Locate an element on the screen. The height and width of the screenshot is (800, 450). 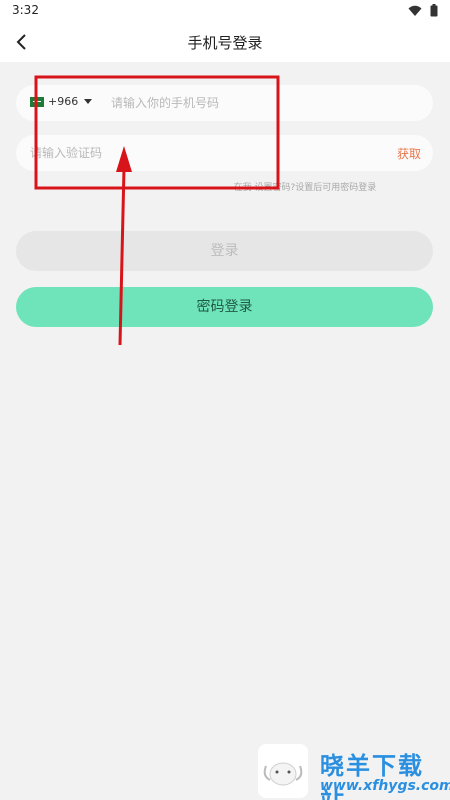
app-bar: 手机号登录 is located at coordinates (225, 42).